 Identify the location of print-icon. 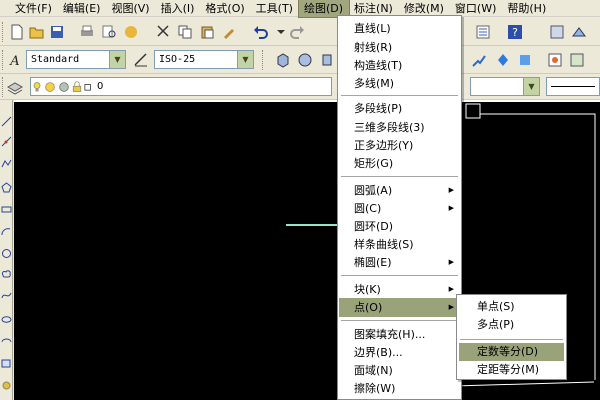
(87, 32).